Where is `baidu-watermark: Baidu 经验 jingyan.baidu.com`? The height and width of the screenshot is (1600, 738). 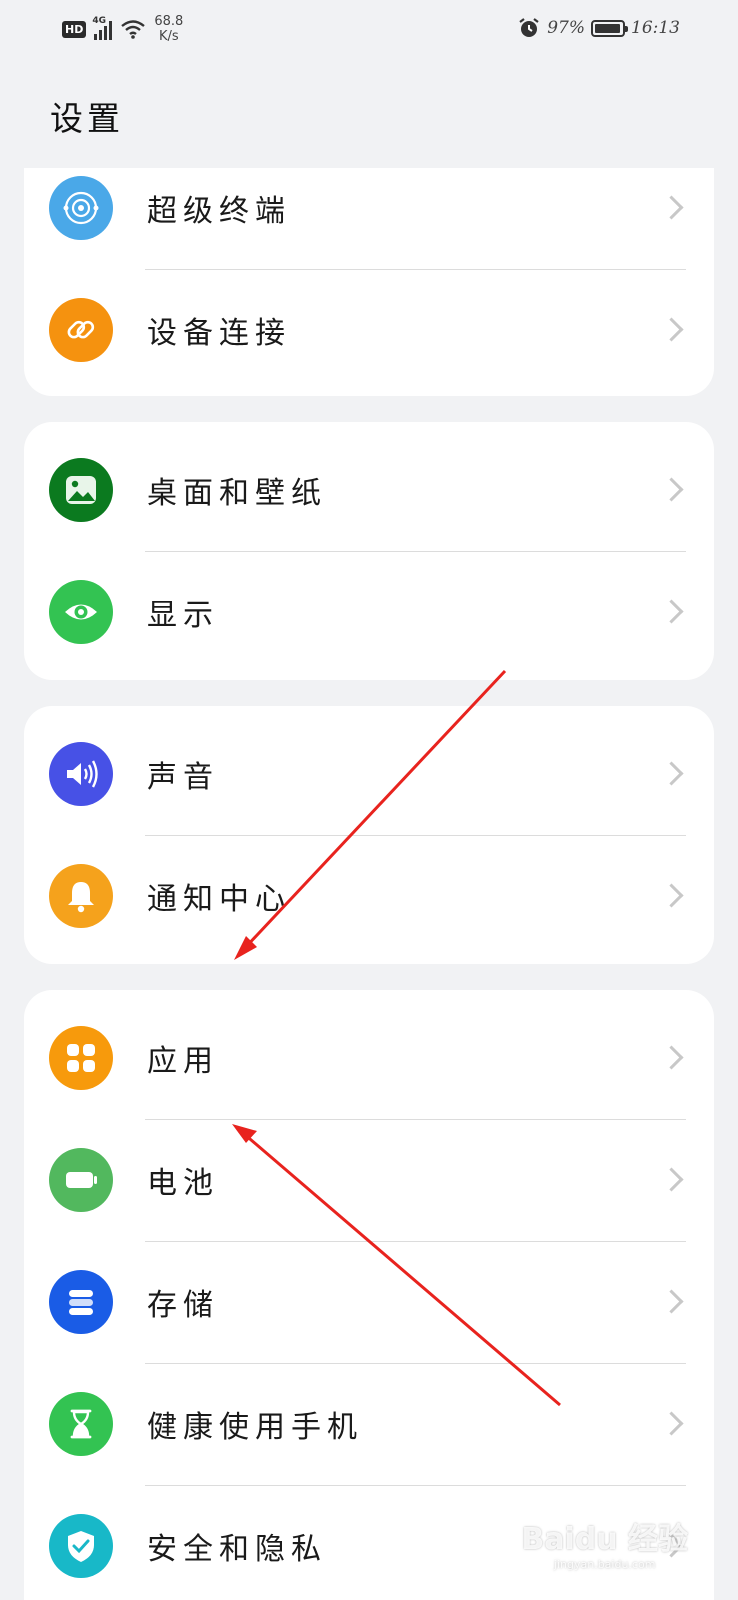
baidu-watermark: Baidu 经验 jingyan.baidu.com is located at coordinates (604, 1546).